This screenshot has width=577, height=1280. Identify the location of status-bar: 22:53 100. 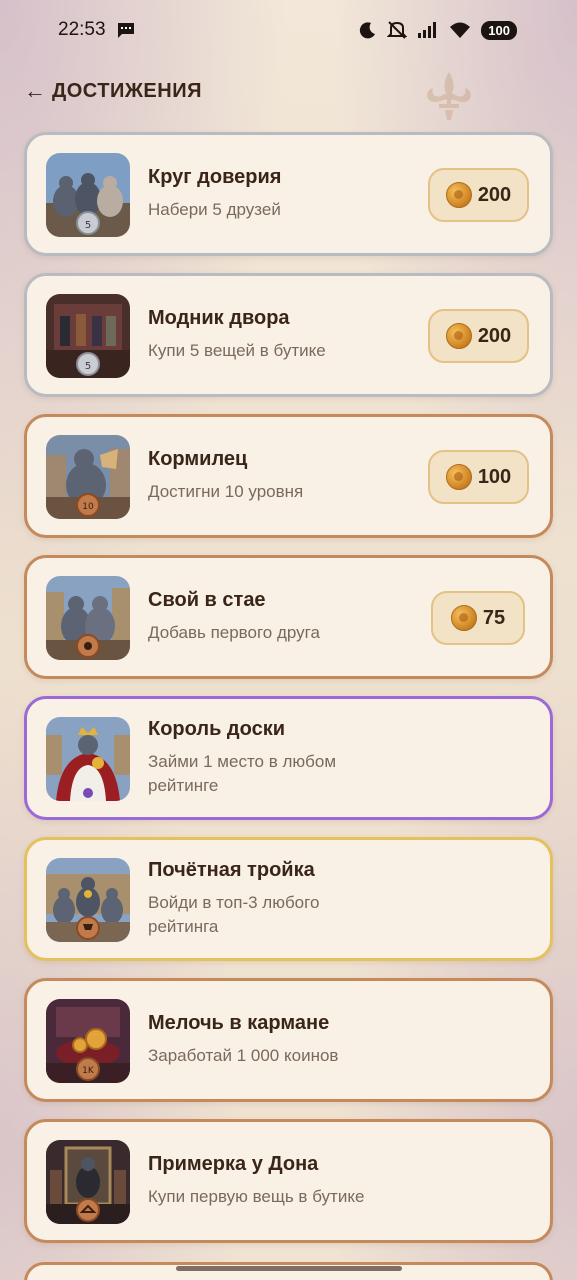
(288, 30).